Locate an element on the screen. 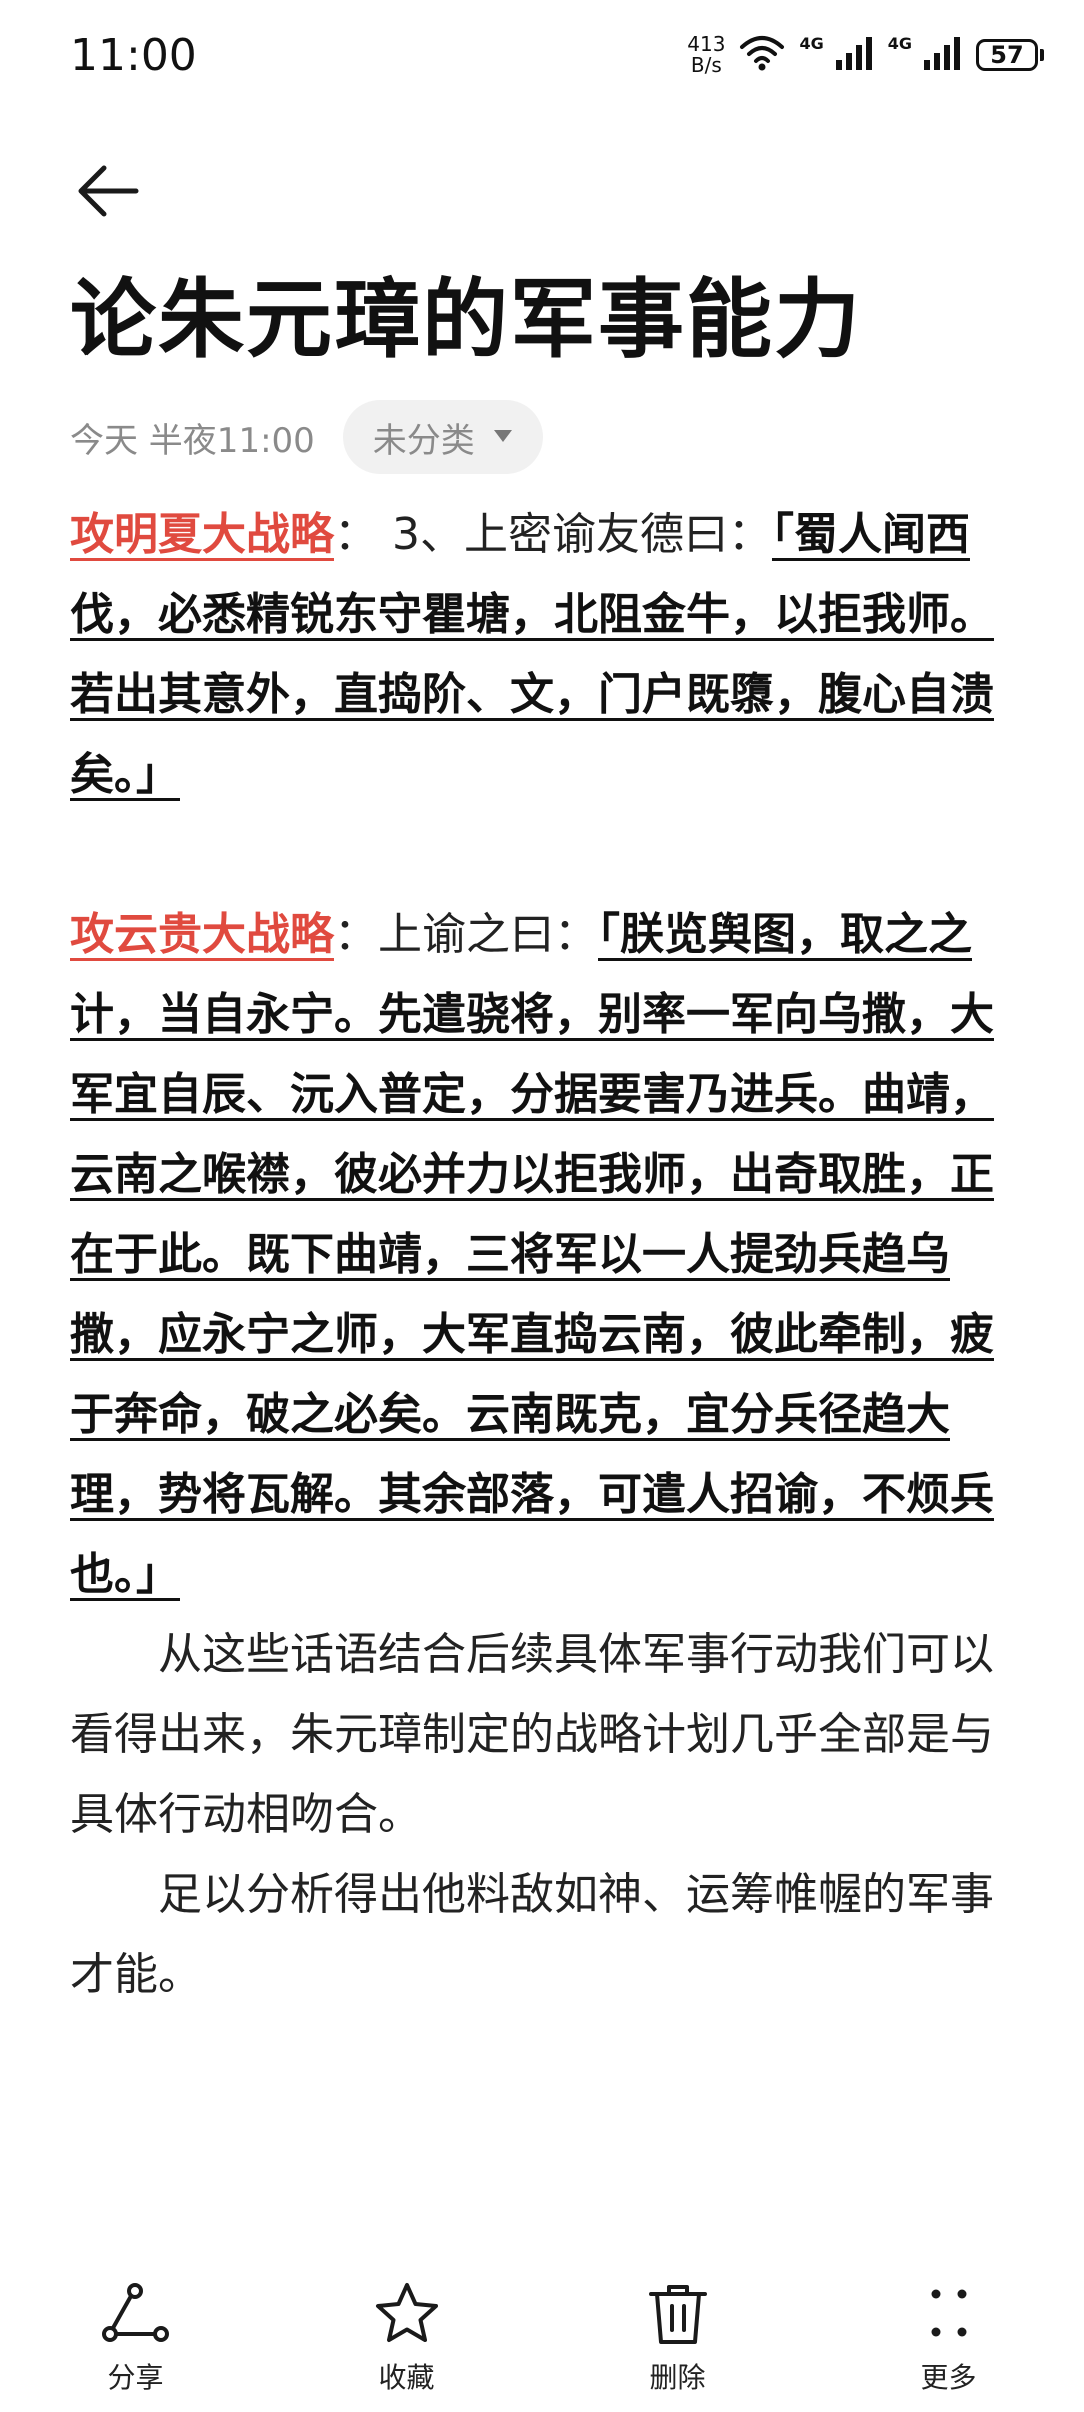 The width and height of the screenshot is (1084, 2412). battery-level: 57 is located at coordinates (1007, 55).